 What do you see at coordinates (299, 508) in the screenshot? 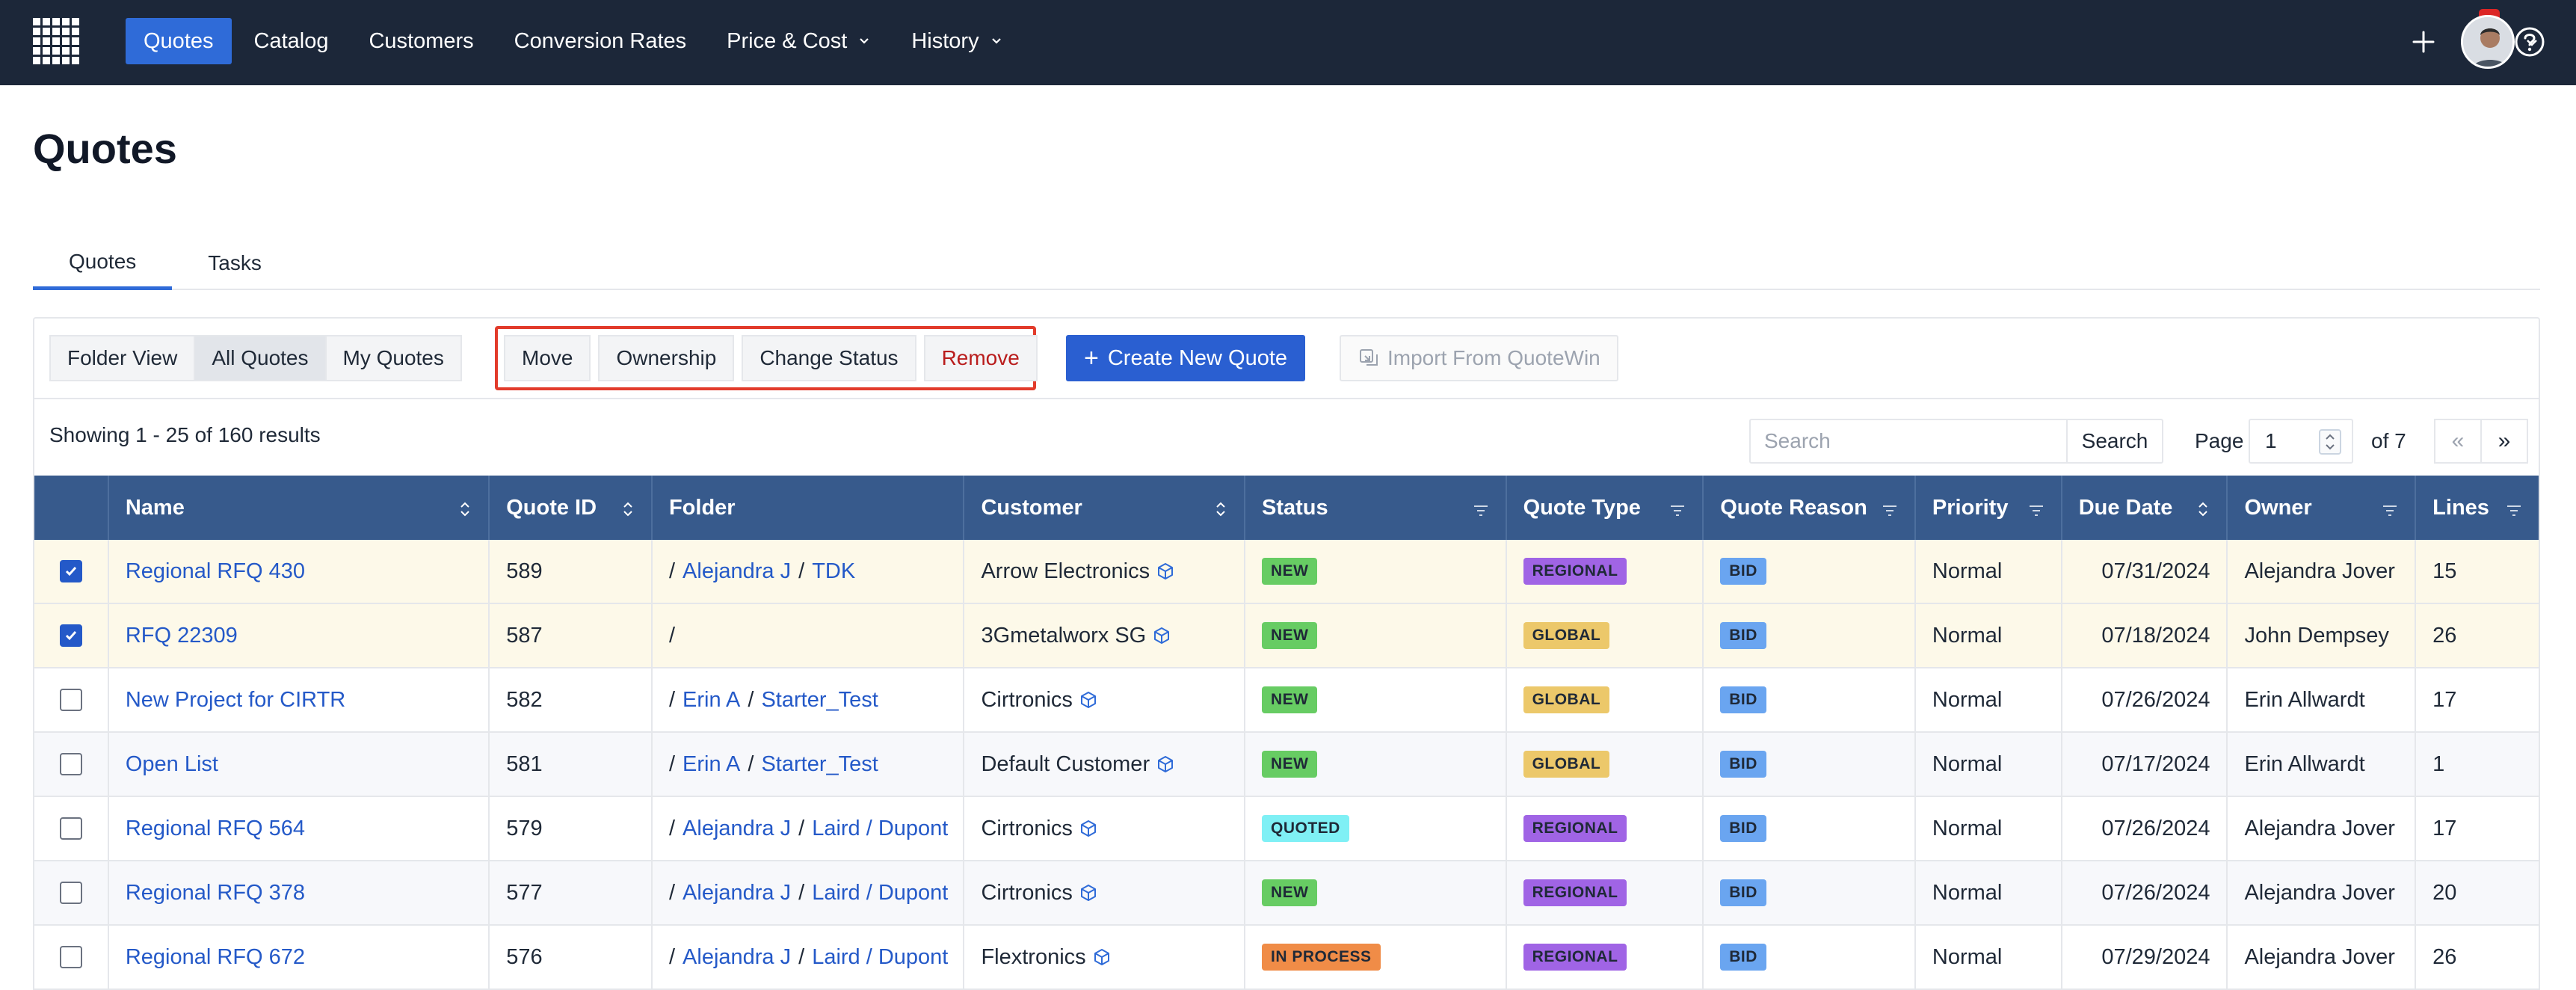
I see `header-name: Name` at bounding box center [299, 508].